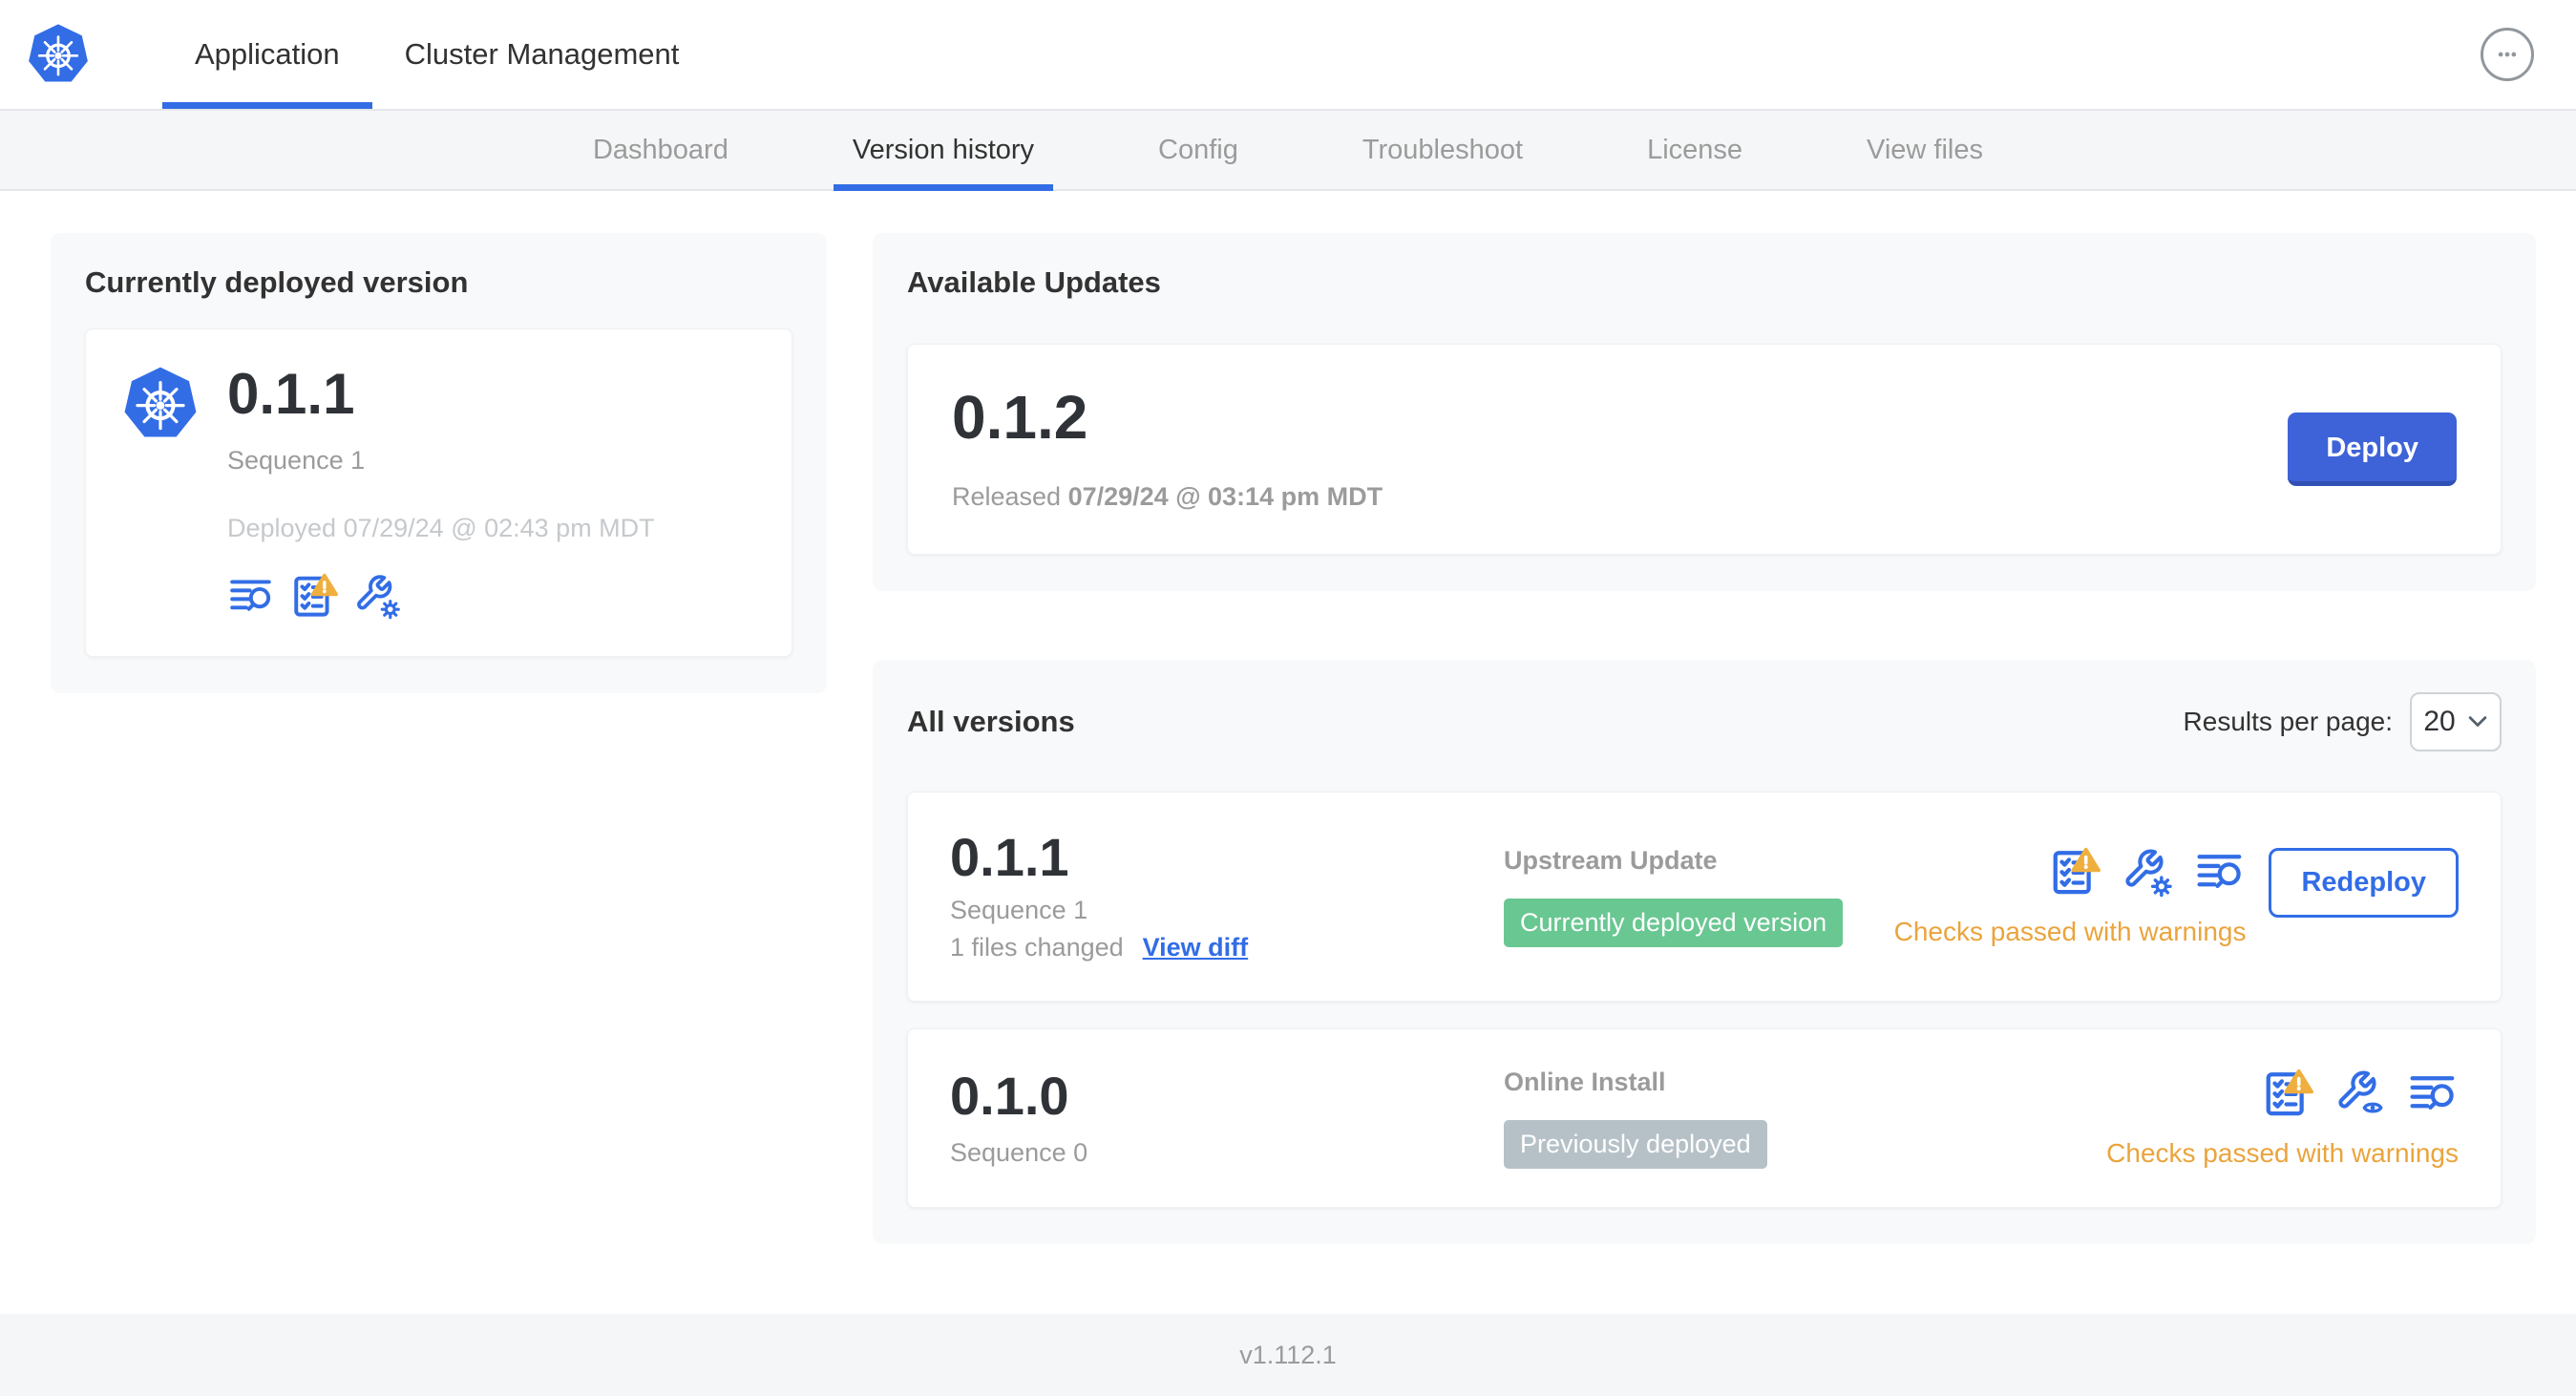  Describe the element at coordinates (441, 596) in the screenshot. I see `deployed-actions` at that location.